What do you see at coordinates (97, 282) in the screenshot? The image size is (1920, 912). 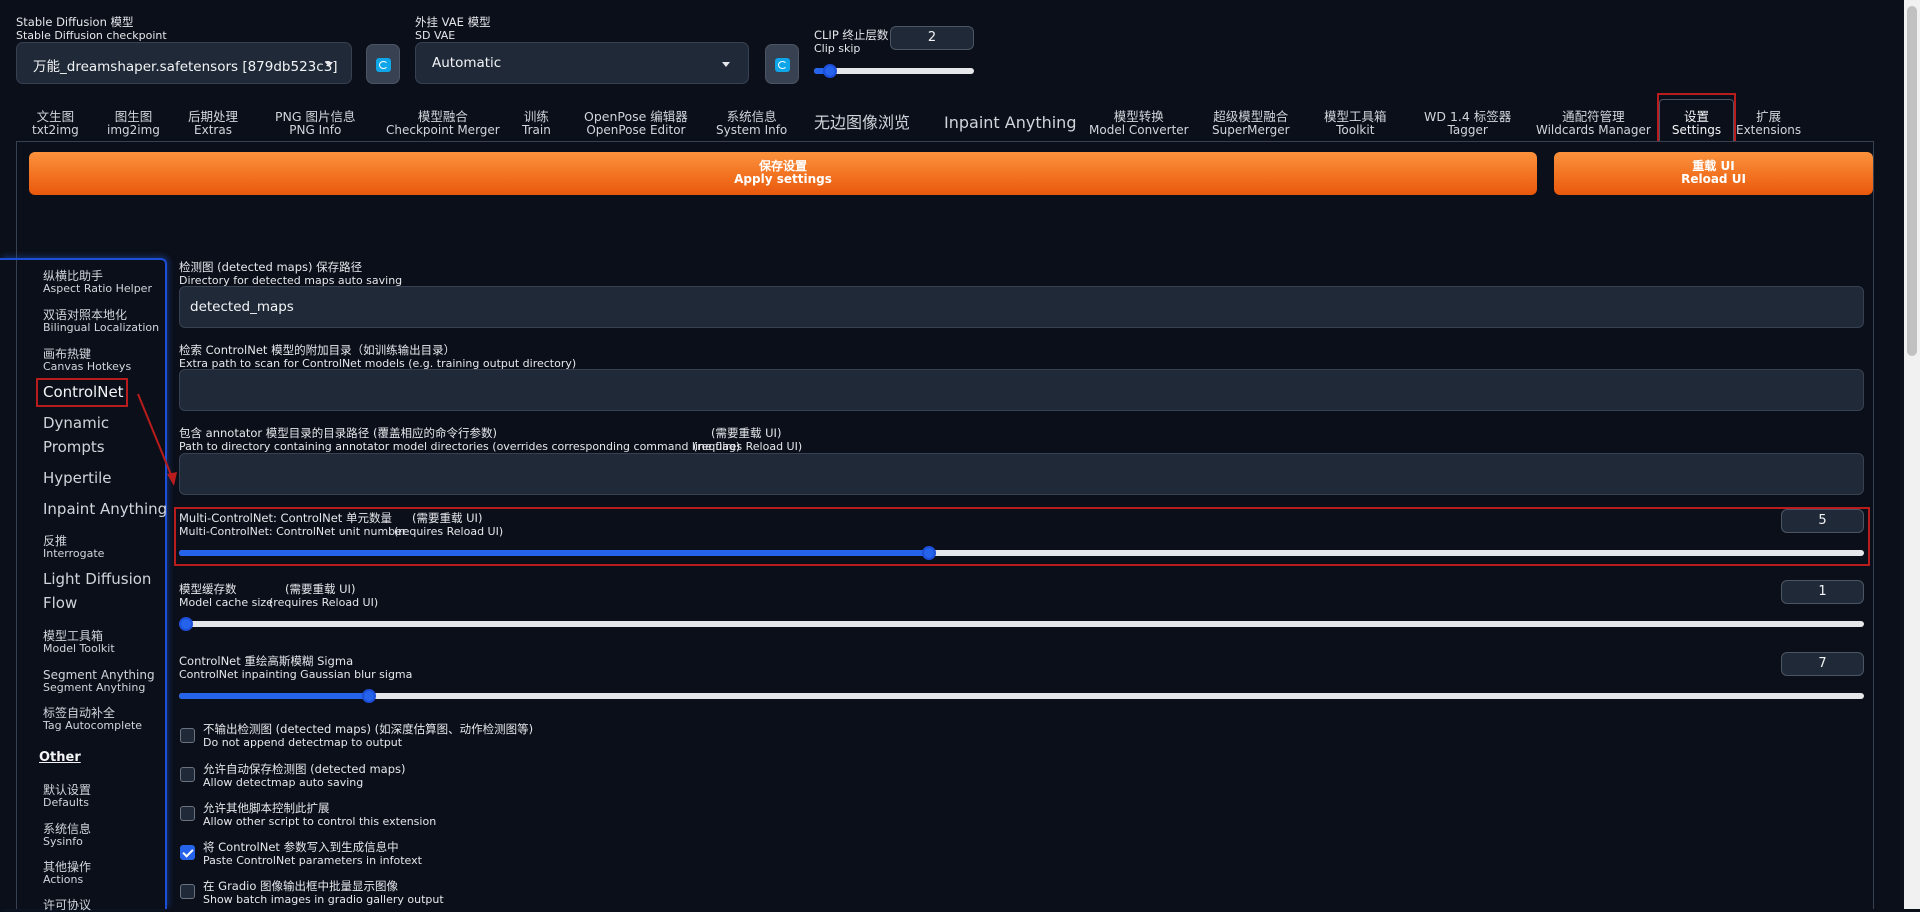 I see `sidebar-item-aspect-ratio: 纵横比助手 Aspect Ratio Helper` at bounding box center [97, 282].